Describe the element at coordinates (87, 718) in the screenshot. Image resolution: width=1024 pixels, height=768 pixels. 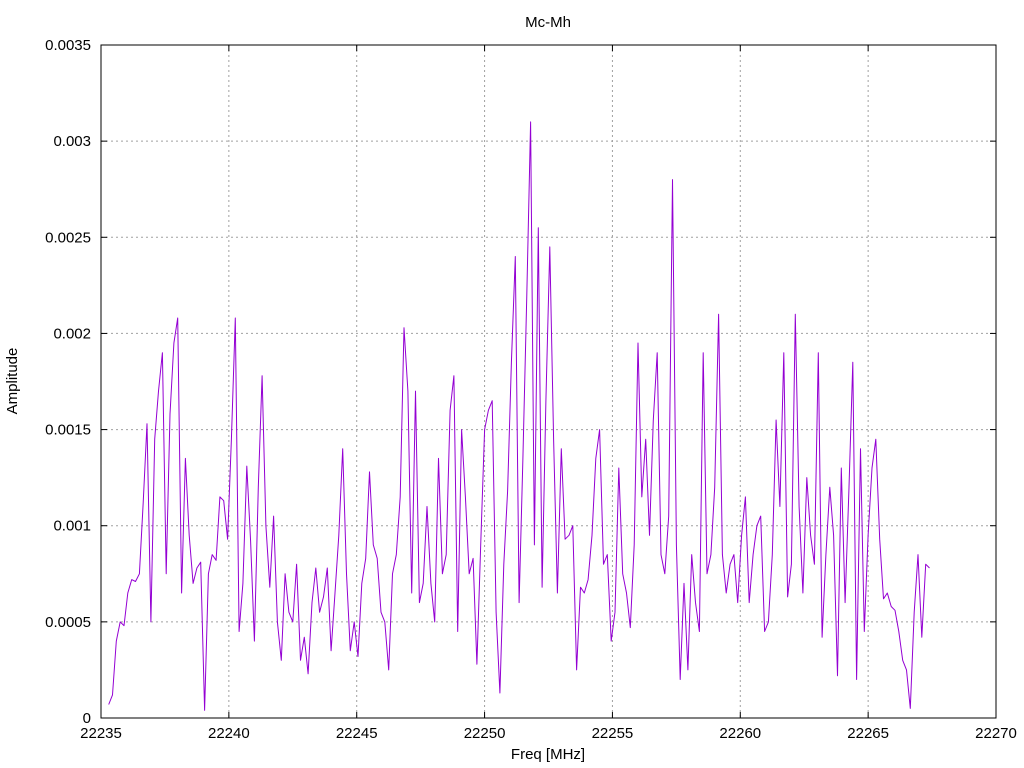
I see `y-tick-label: 0` at that location.